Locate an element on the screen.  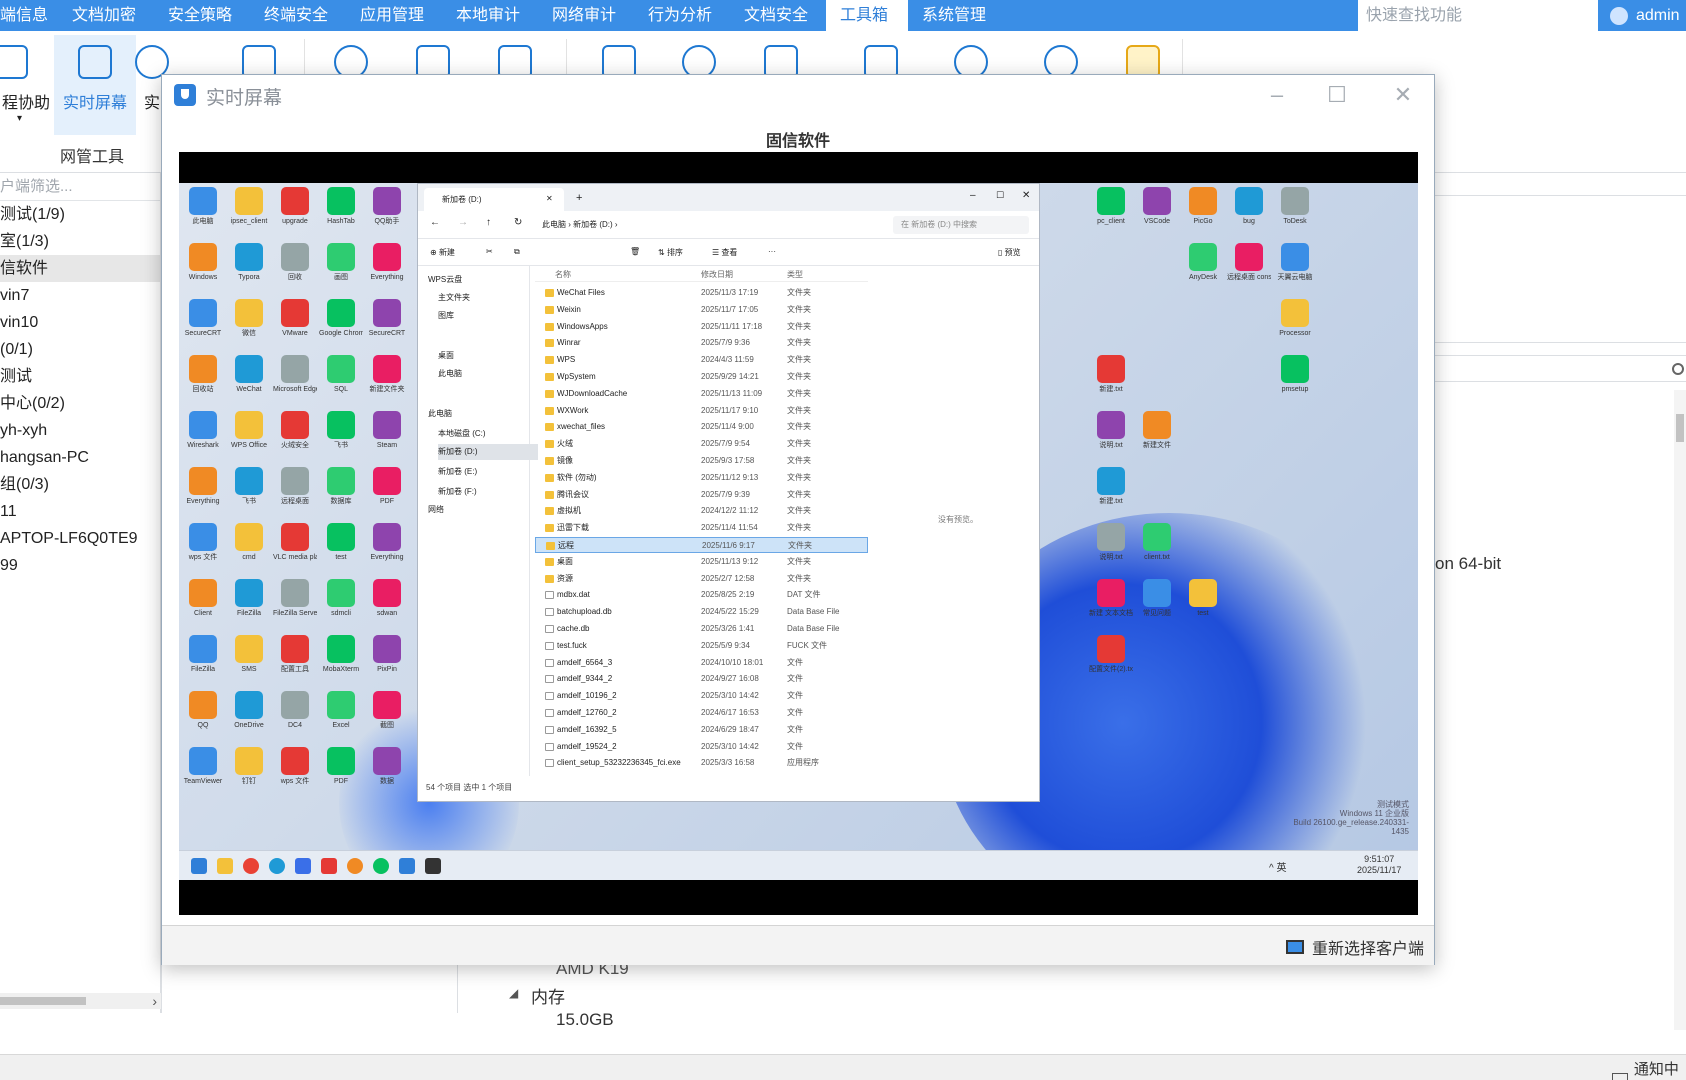
file-row: 镜像 2025/9/3 17:58 文件夹 is located at coordinates (701, 461).